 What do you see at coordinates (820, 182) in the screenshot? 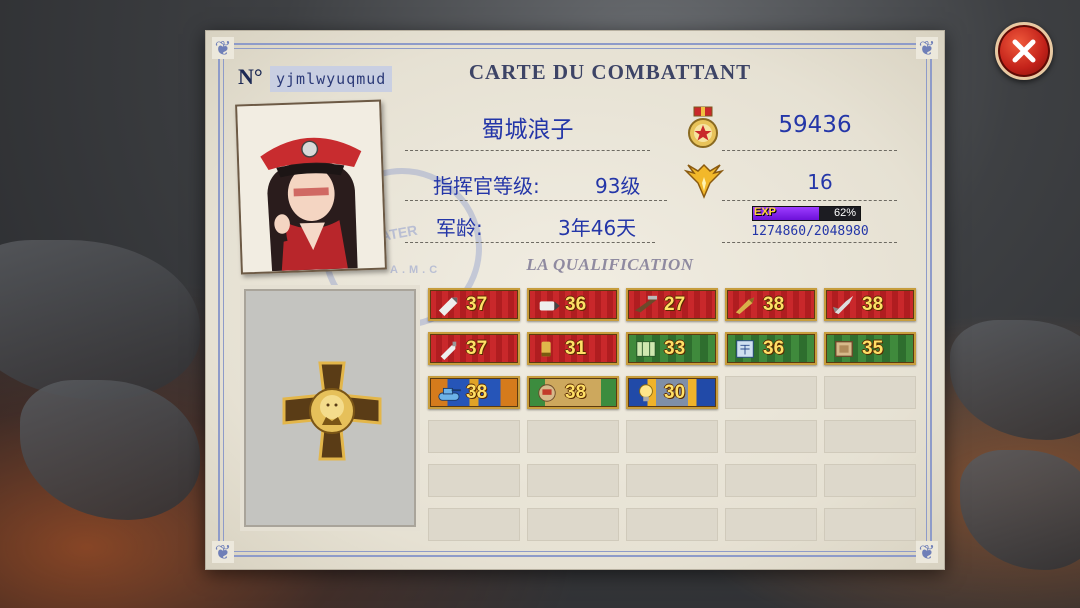
I see `military-rank-value: 16` at bounding box center [820, 182].